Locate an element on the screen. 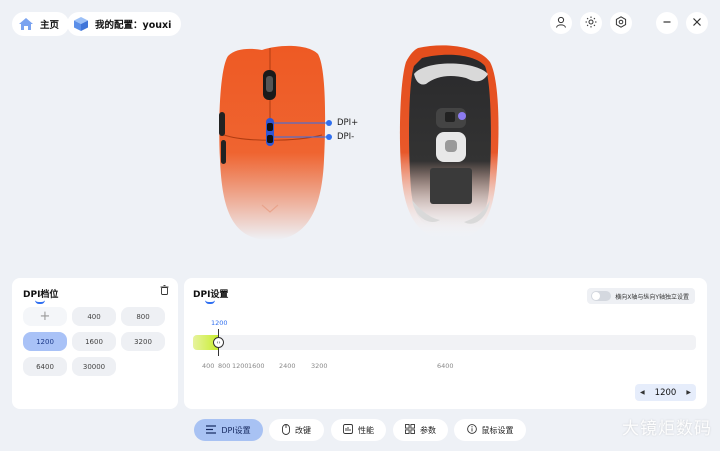  mouse-top-view is located at coordinates (275, 143).